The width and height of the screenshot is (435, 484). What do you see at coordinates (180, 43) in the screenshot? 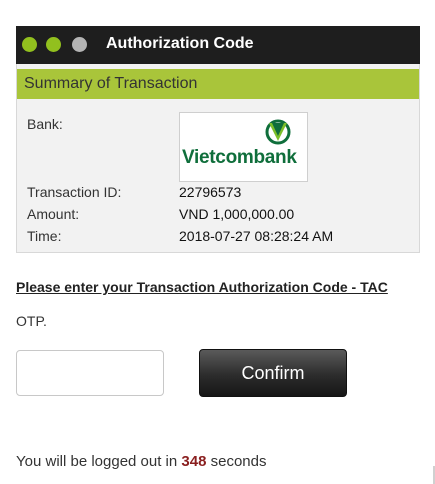
I see `window-title: Authorization Code` at bounding box center [180, 43].